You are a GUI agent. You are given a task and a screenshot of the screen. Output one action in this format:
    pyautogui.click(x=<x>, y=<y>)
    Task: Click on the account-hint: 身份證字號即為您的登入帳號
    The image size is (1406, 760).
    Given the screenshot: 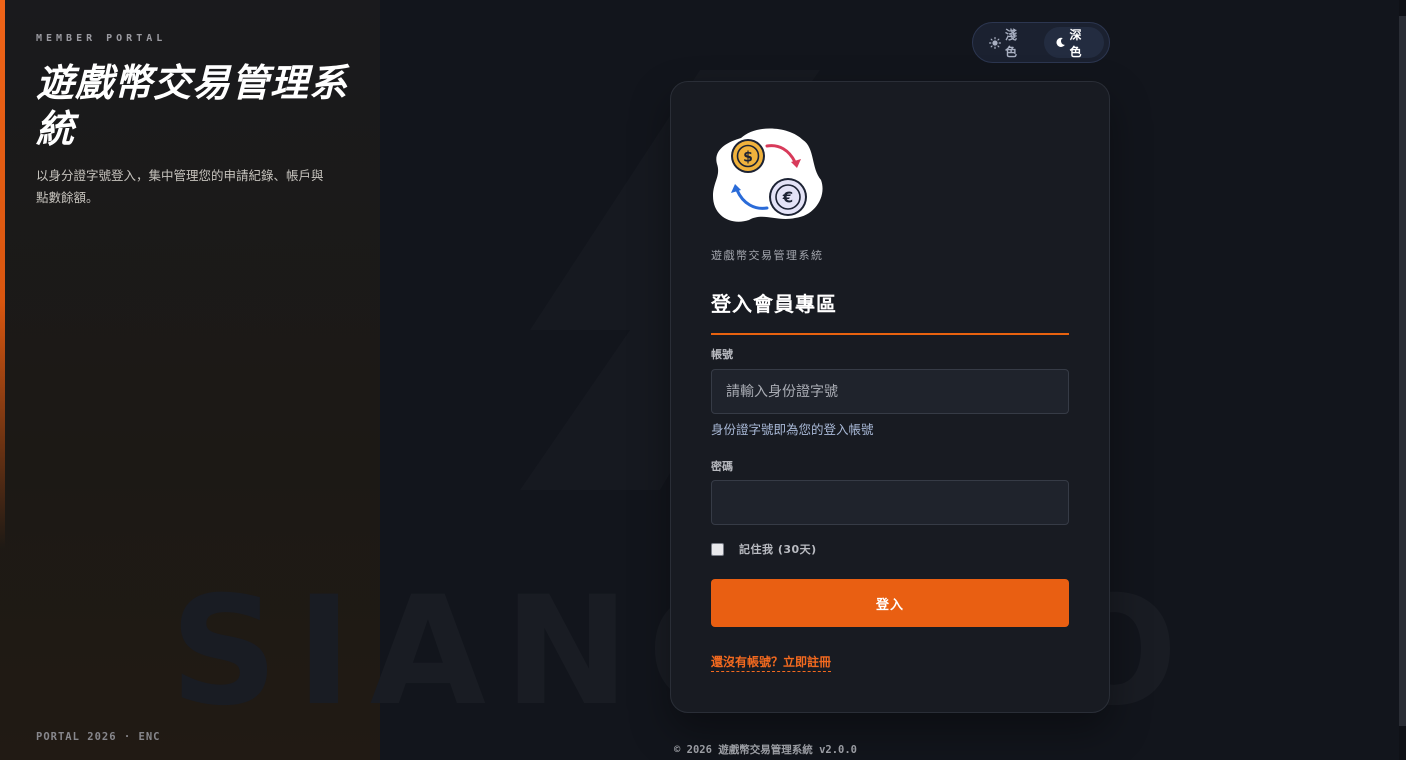 What is the action you would take?
    pyautogui.click(x=792, y=429)
    